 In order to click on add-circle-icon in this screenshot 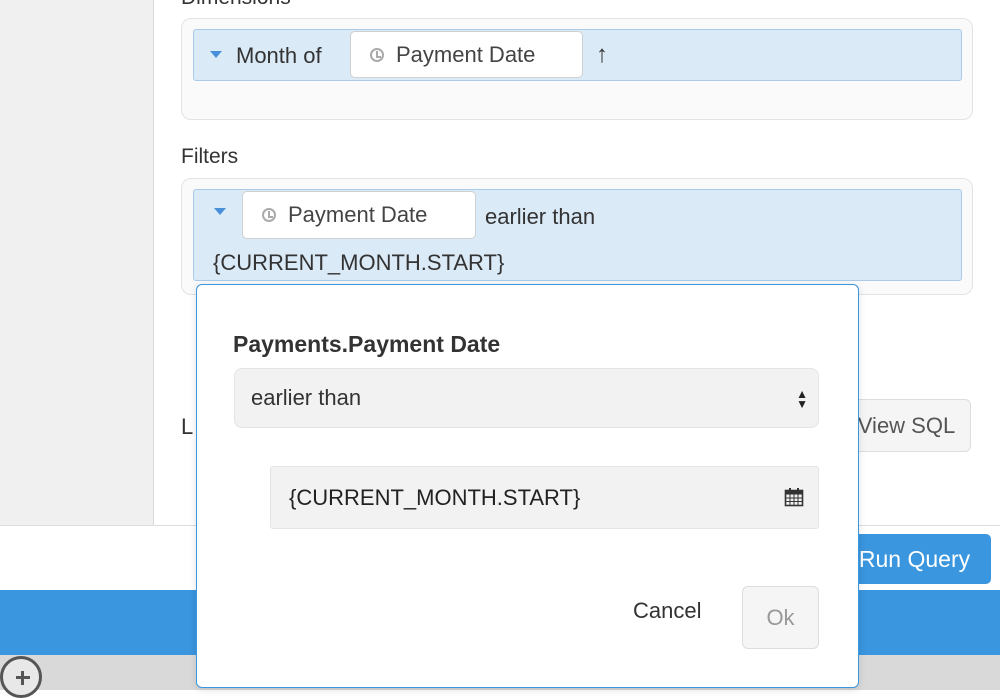, I will do `click(21, 677)`.